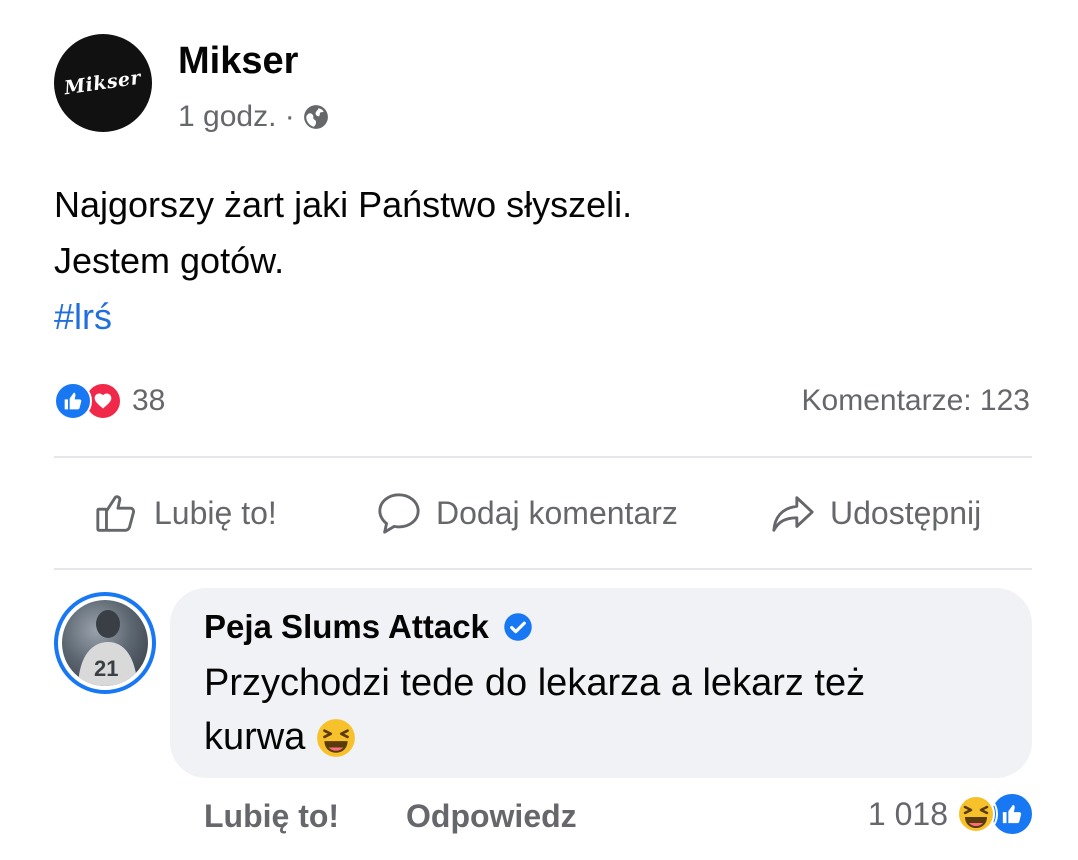 This screenshot has height=860, width=1078. Describe the element at coordinates (83, 317) in the screenshot. I see `hashtag-link: #lrś` at that location.